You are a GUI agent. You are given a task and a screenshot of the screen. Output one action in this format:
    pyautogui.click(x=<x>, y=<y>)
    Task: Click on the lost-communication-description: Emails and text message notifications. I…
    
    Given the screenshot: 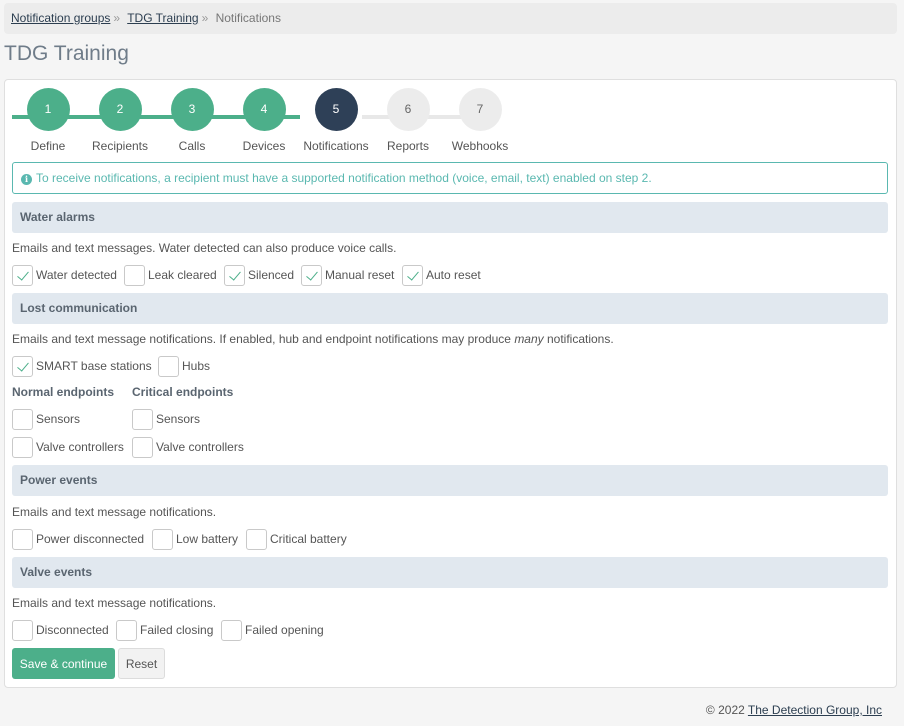 What is the action you would take?
    pyautogui.click(x=313, y=339)
    